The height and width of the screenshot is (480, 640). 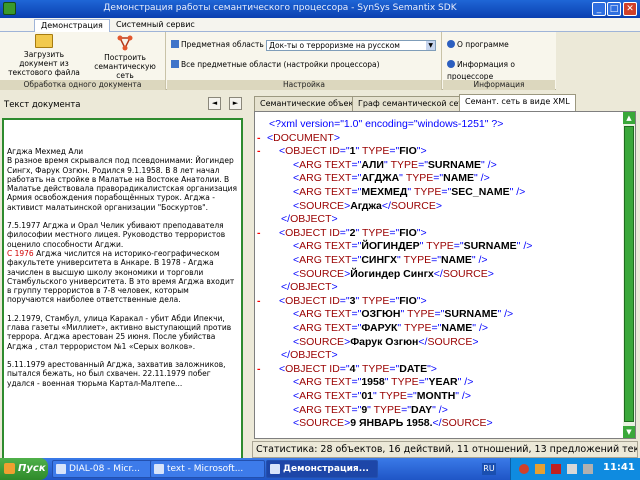 What do you see at coordinates (451, 44) in the screenshot?
I see `info-icon` at bounding box center [451, 44].